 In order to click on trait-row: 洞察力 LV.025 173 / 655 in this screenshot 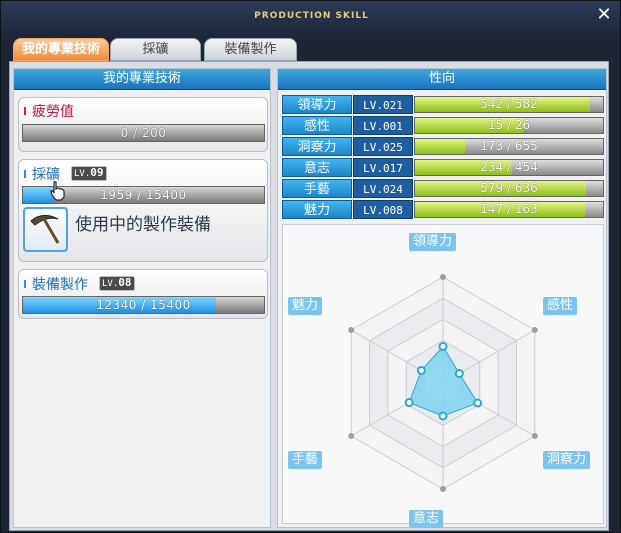, I will do `click(443, 146)`.